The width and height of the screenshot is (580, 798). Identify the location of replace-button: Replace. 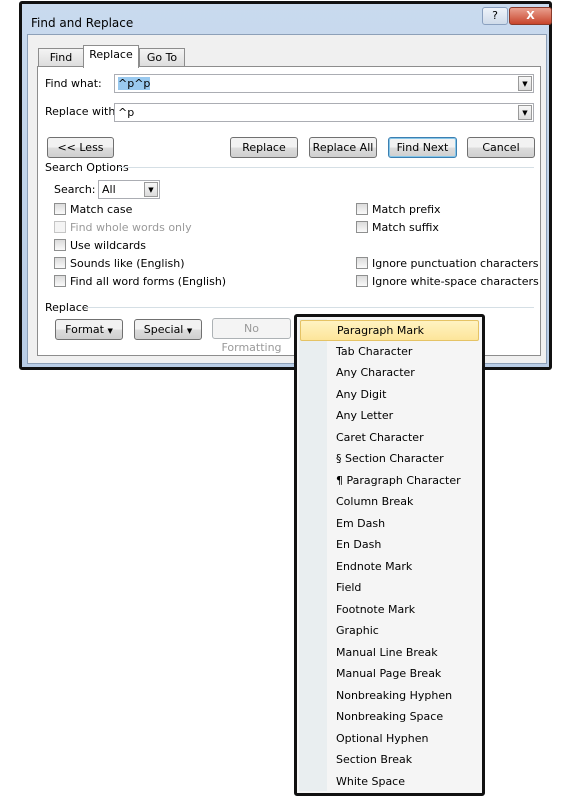
(264, 147).